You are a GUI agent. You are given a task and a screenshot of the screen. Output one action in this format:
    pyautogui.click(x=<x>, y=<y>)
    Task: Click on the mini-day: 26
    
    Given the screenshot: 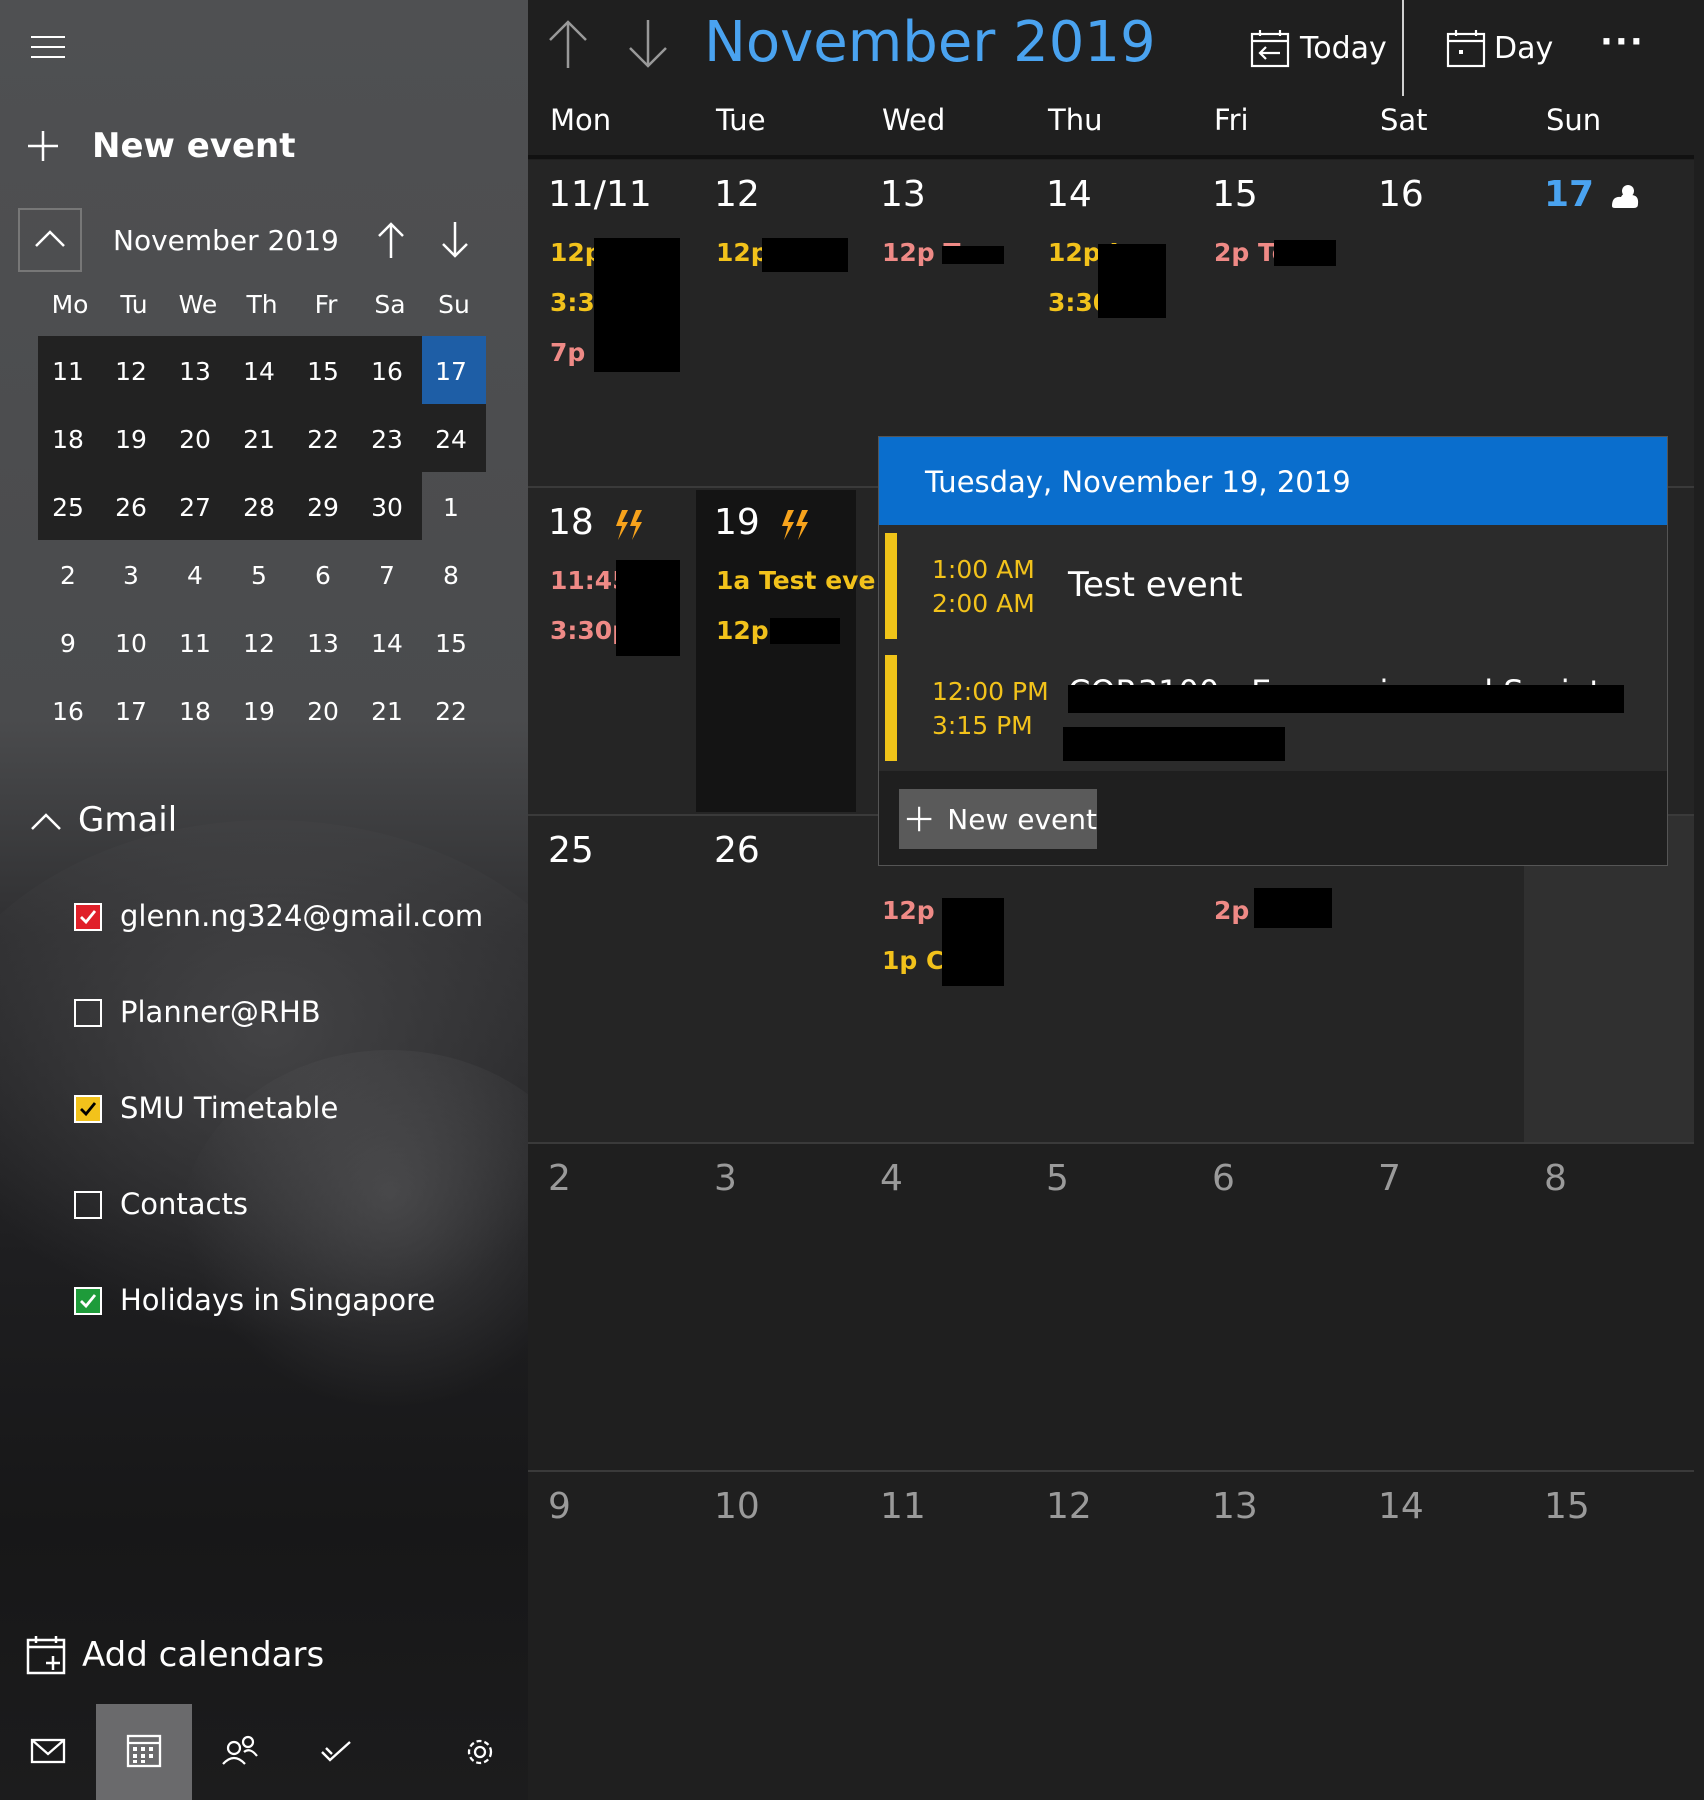 What is the action you would take?
    pyautogui.click(x=131, y=508)
    